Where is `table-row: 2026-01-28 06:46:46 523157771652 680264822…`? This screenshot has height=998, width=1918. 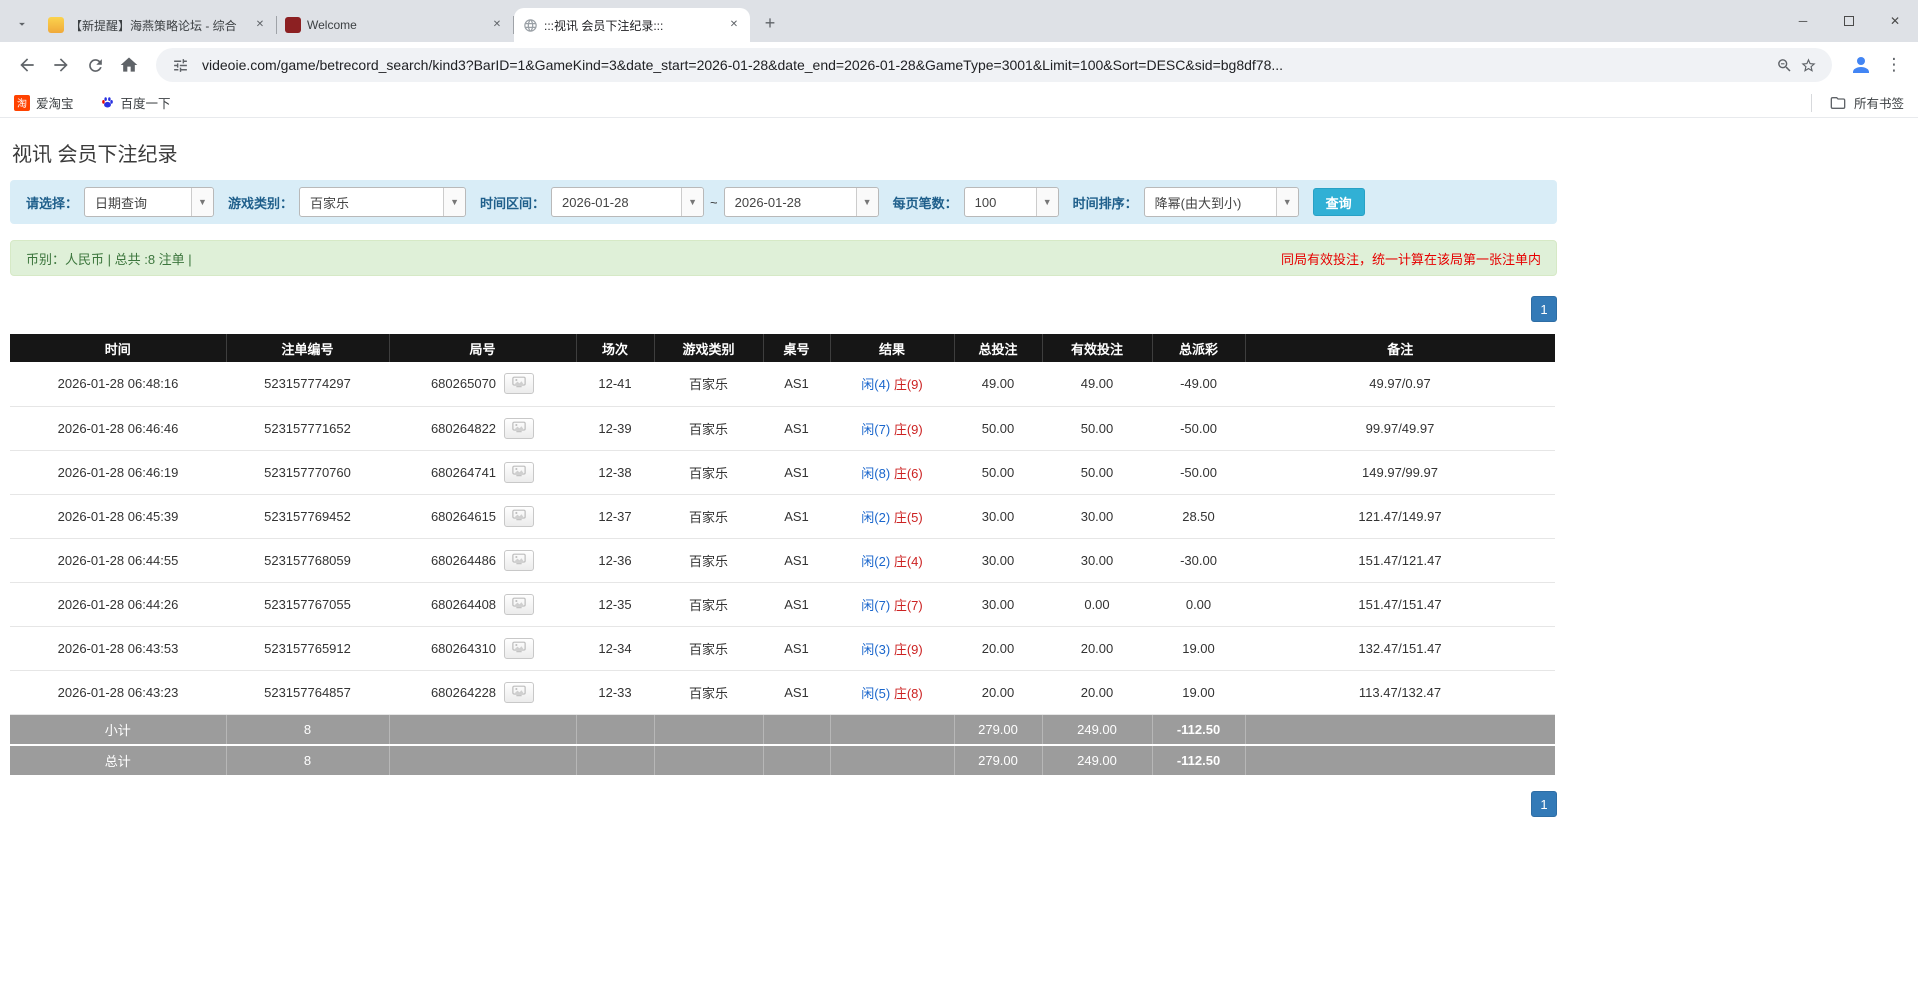 table-row: 2026-01-28 06:46:46 523157771652 680264822… is located at coordinates (782, 428).